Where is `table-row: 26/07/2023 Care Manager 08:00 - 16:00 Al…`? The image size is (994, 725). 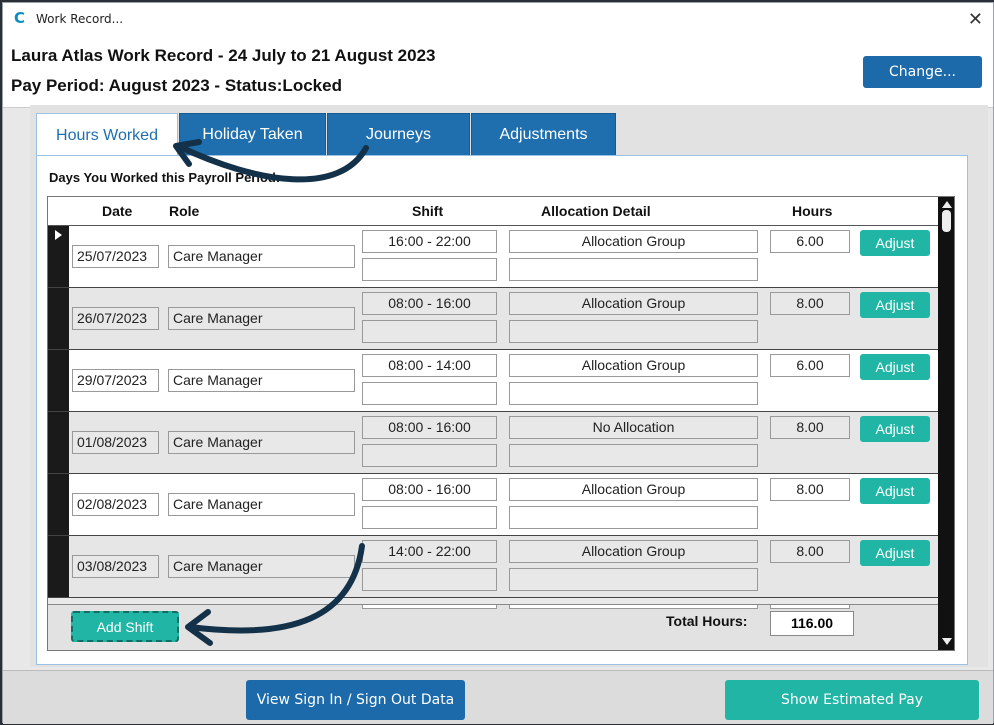 table-row: 26/07/2023 Care Manager 08:00 - 16:00 Al… is located at coordinates (493, 319).